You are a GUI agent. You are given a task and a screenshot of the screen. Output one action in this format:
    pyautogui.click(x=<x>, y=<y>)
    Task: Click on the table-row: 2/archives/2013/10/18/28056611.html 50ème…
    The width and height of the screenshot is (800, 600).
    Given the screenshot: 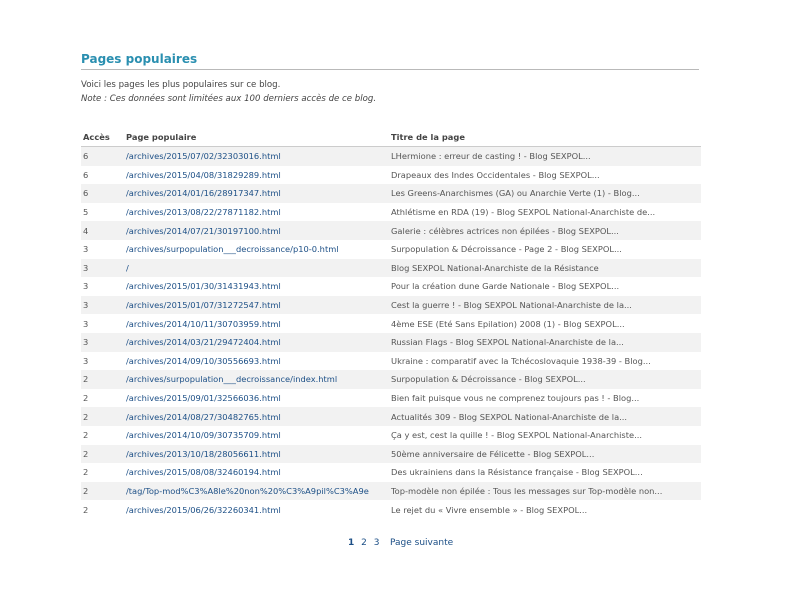 What is the action you would take?
    pyautogui.click(x=391, y=454)
    